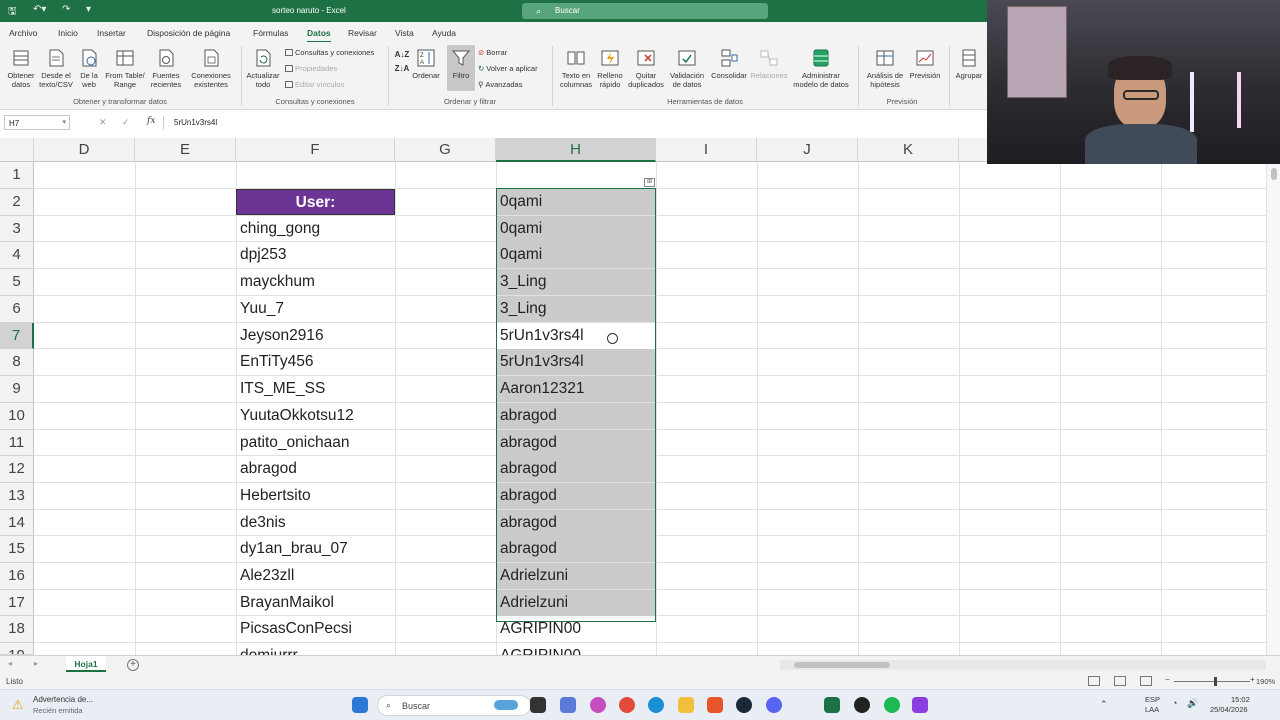 This screenshot has height=720, width=1280. Describe the element at coordinates (1174, 703) in the screenshot. I see `network-icon: ◔` at that location.